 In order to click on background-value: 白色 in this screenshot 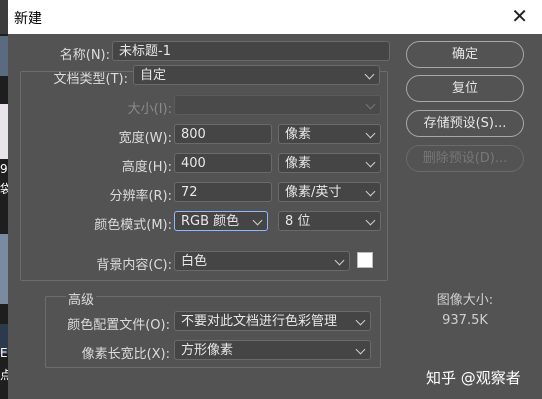, I will do `click(194, 261)`.